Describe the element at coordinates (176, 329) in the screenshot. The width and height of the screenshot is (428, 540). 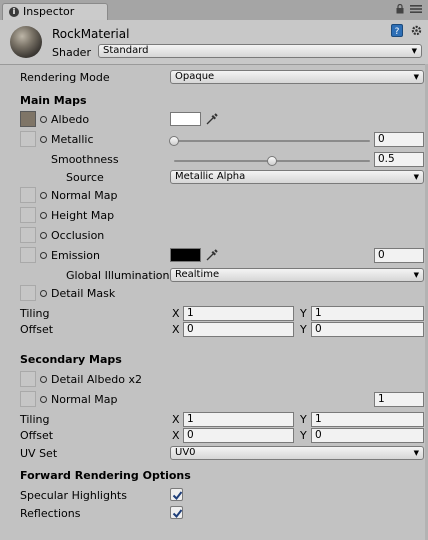
I see `main-offset-x-axis-label: X` at that location.